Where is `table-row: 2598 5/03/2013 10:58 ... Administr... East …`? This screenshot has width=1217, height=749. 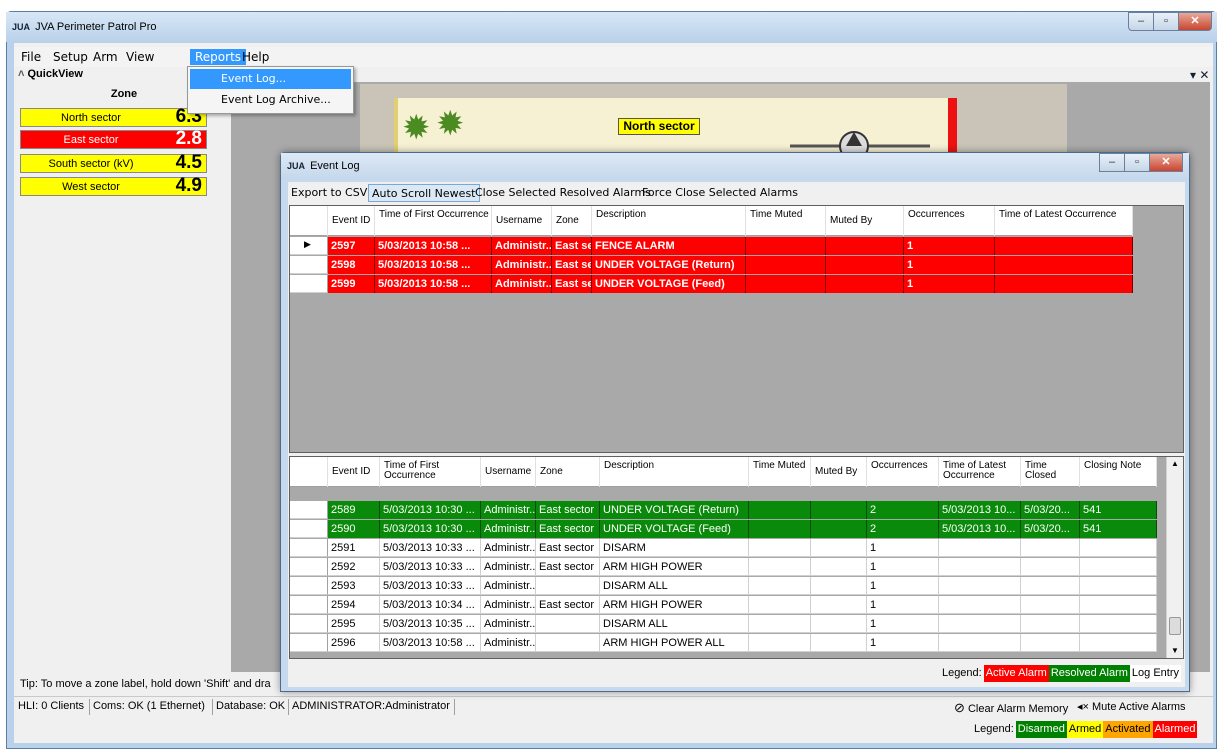 table-row: 2598 5/03/2013 10:58 ... Administr... East … is located at coordinates (730, 265).